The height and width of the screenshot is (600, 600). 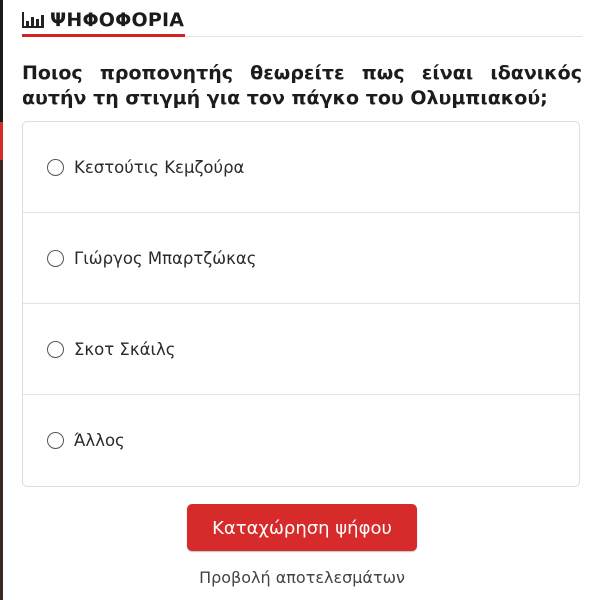 I want to click on poll-option-label: Σκοτ Σκάιλς, so click(x=125, y=349).